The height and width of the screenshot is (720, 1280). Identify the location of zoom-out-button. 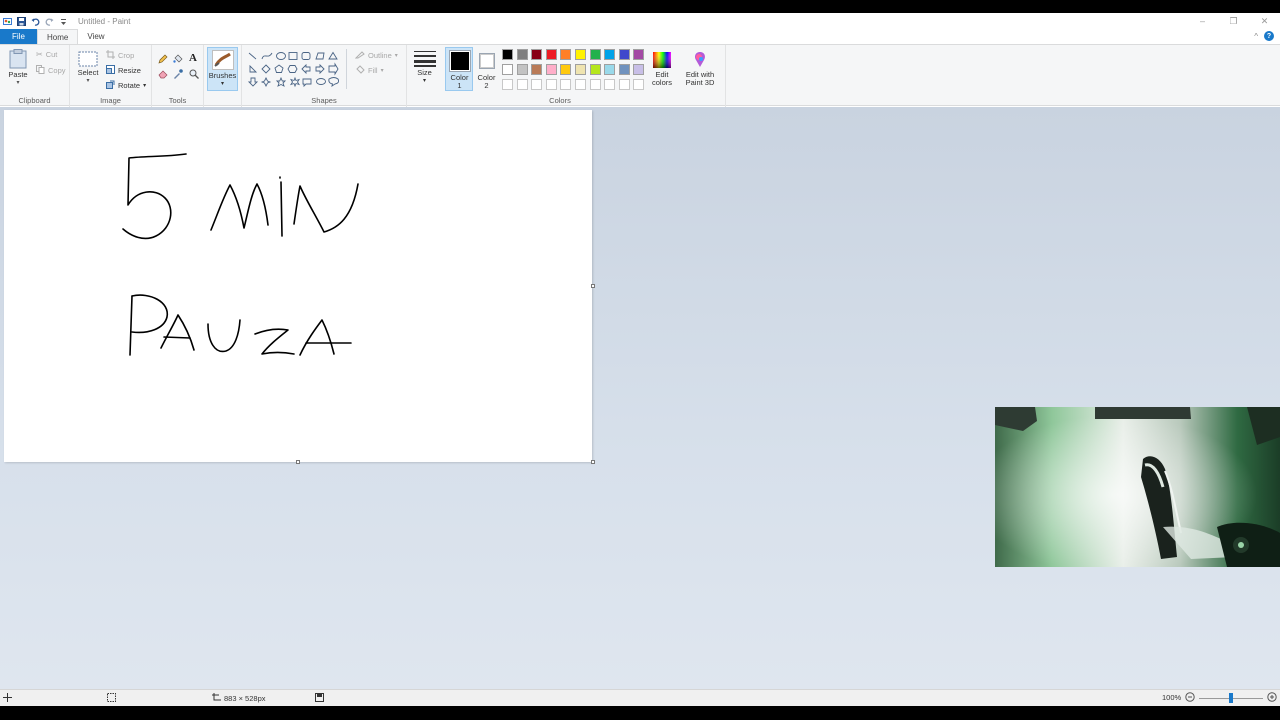
(1190, 697).